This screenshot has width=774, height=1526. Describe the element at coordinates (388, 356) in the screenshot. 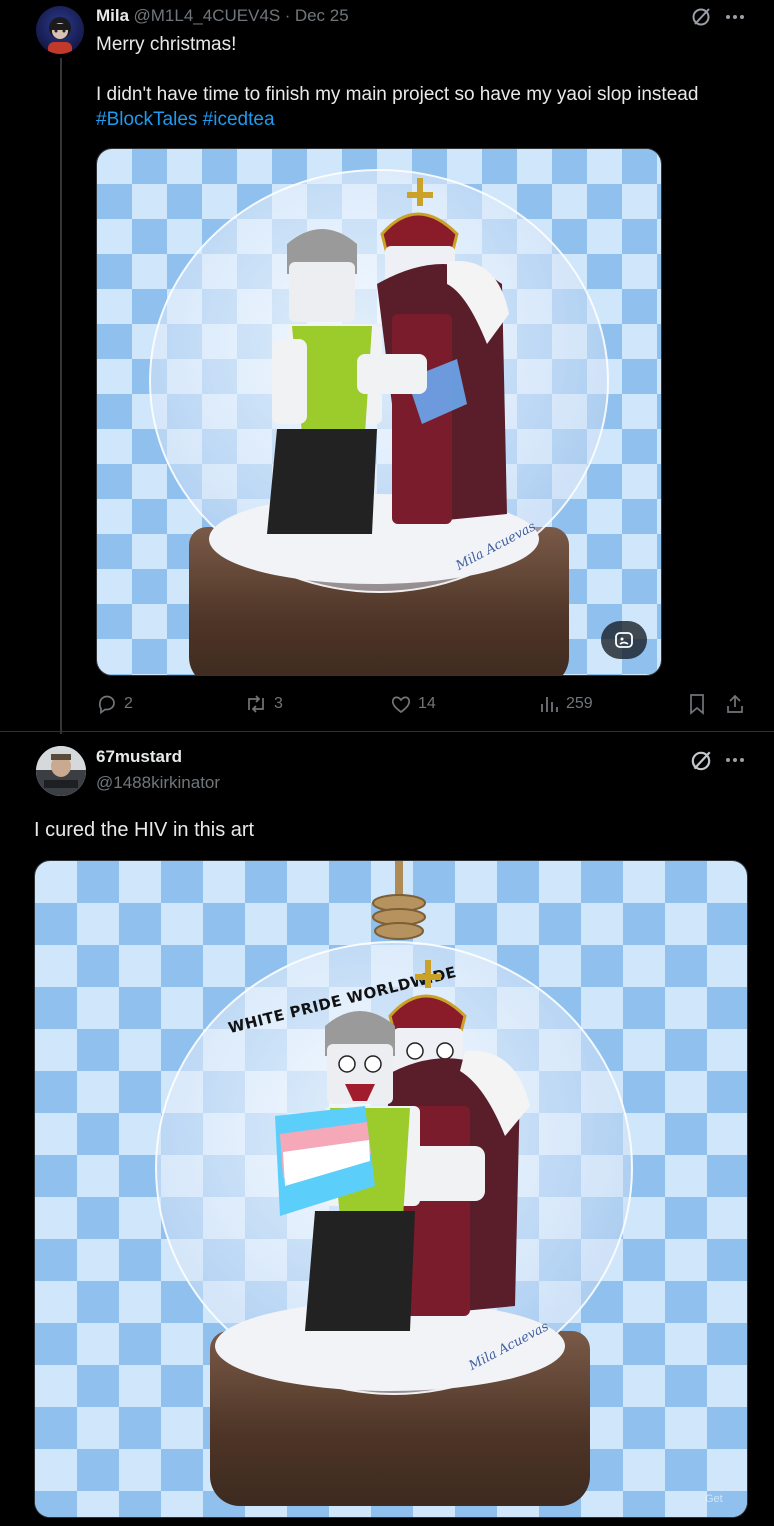

I see `couple-figures` at that location.